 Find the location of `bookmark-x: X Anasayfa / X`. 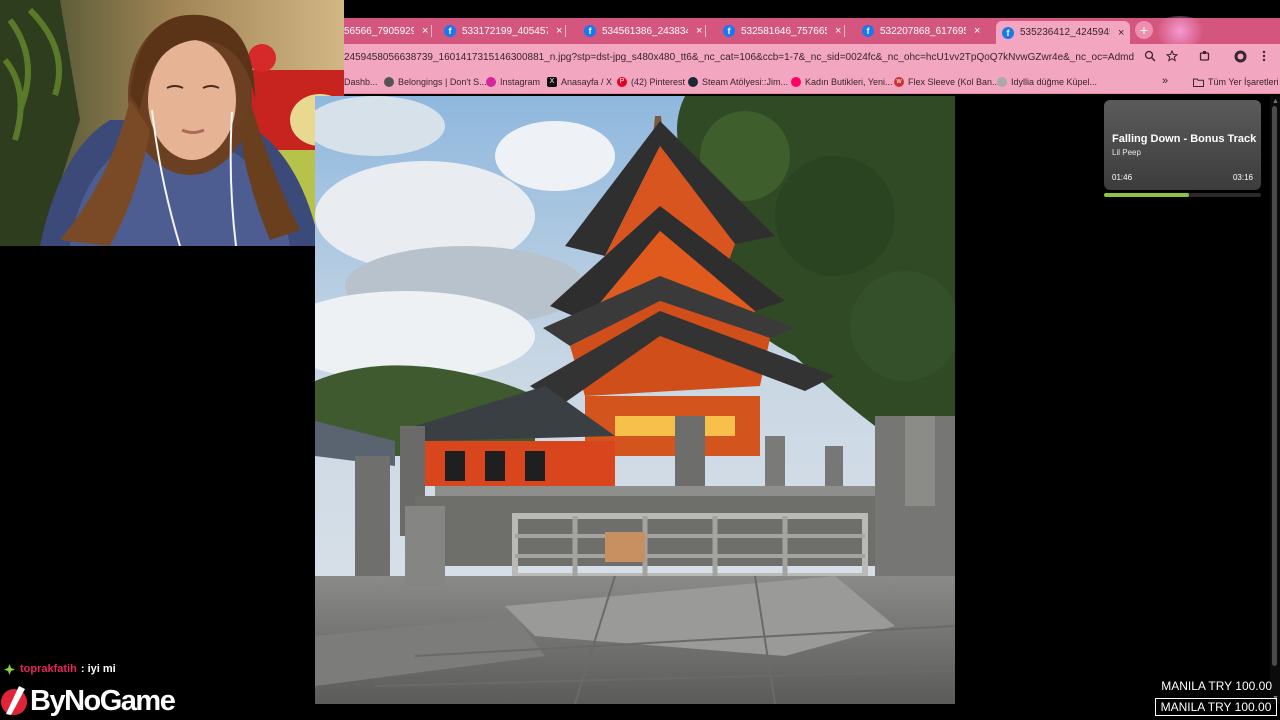

bookmark-x: X Anasayfa / X is located at coordinates (579, 82).